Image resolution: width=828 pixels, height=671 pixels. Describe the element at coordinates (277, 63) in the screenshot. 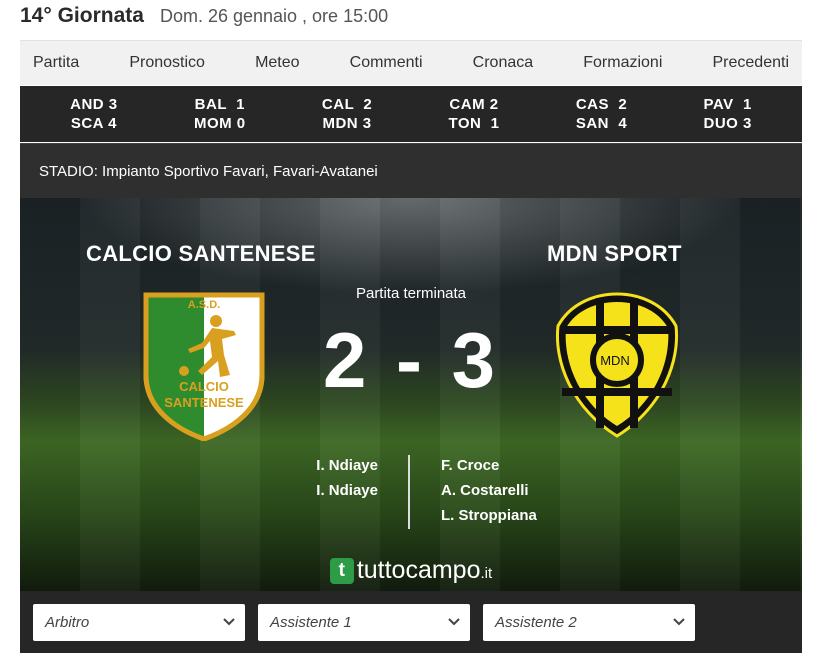

I see `tab-meteo: Meteo` at that location.